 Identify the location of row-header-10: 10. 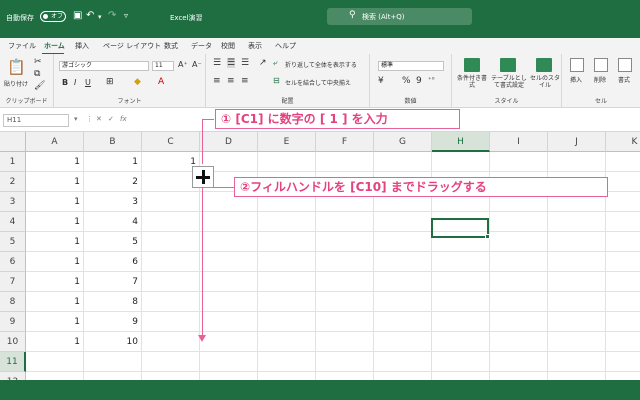
(13, 342).